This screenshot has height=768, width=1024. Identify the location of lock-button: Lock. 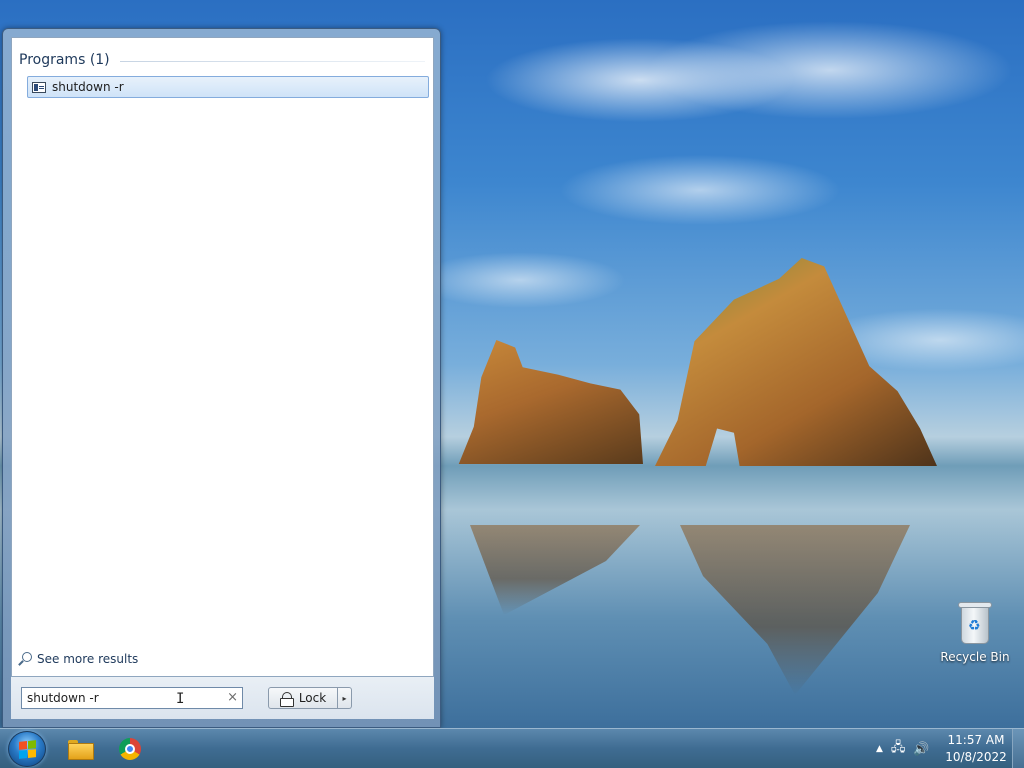
(303, 698).